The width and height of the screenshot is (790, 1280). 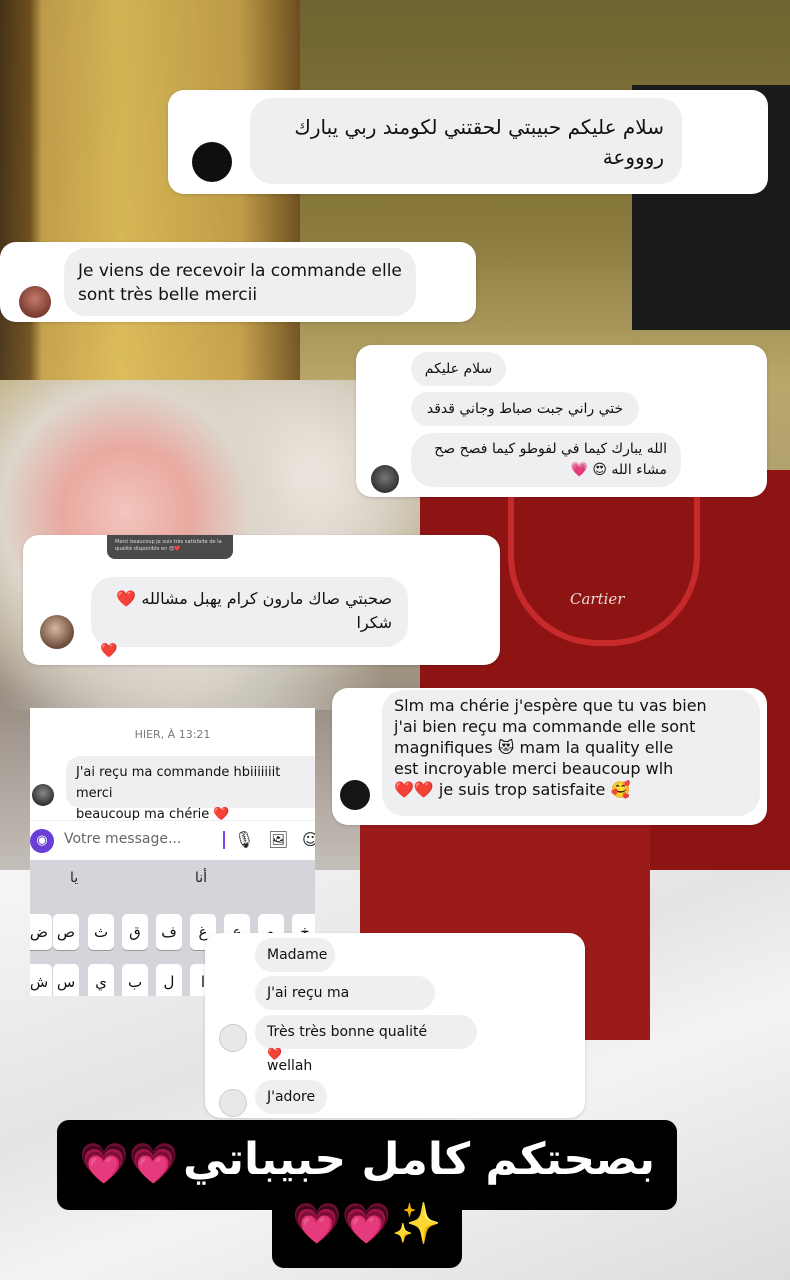 What do you see at coordinates (525, 409) in the screenshot?
I see `message-bubble: ختي راني جبت صباط وجاني قدقد` at bounding box center [525, 409].